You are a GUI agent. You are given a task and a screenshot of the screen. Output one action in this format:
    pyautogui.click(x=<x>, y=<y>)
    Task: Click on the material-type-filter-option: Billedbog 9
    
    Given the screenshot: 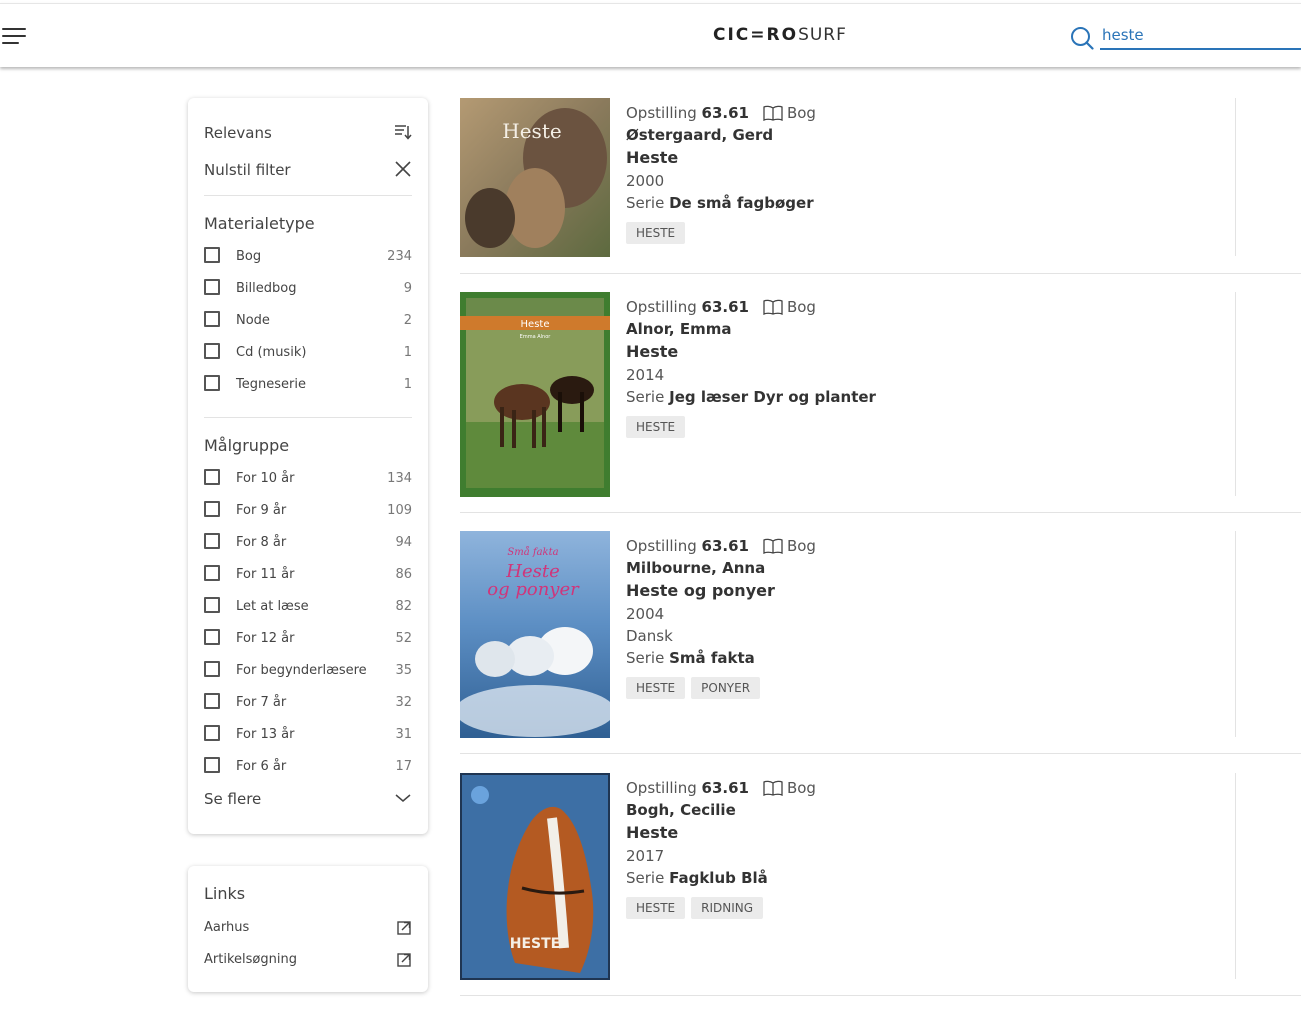 What is the action you would take?
    pyautogui.click(x=308, y=288)
    